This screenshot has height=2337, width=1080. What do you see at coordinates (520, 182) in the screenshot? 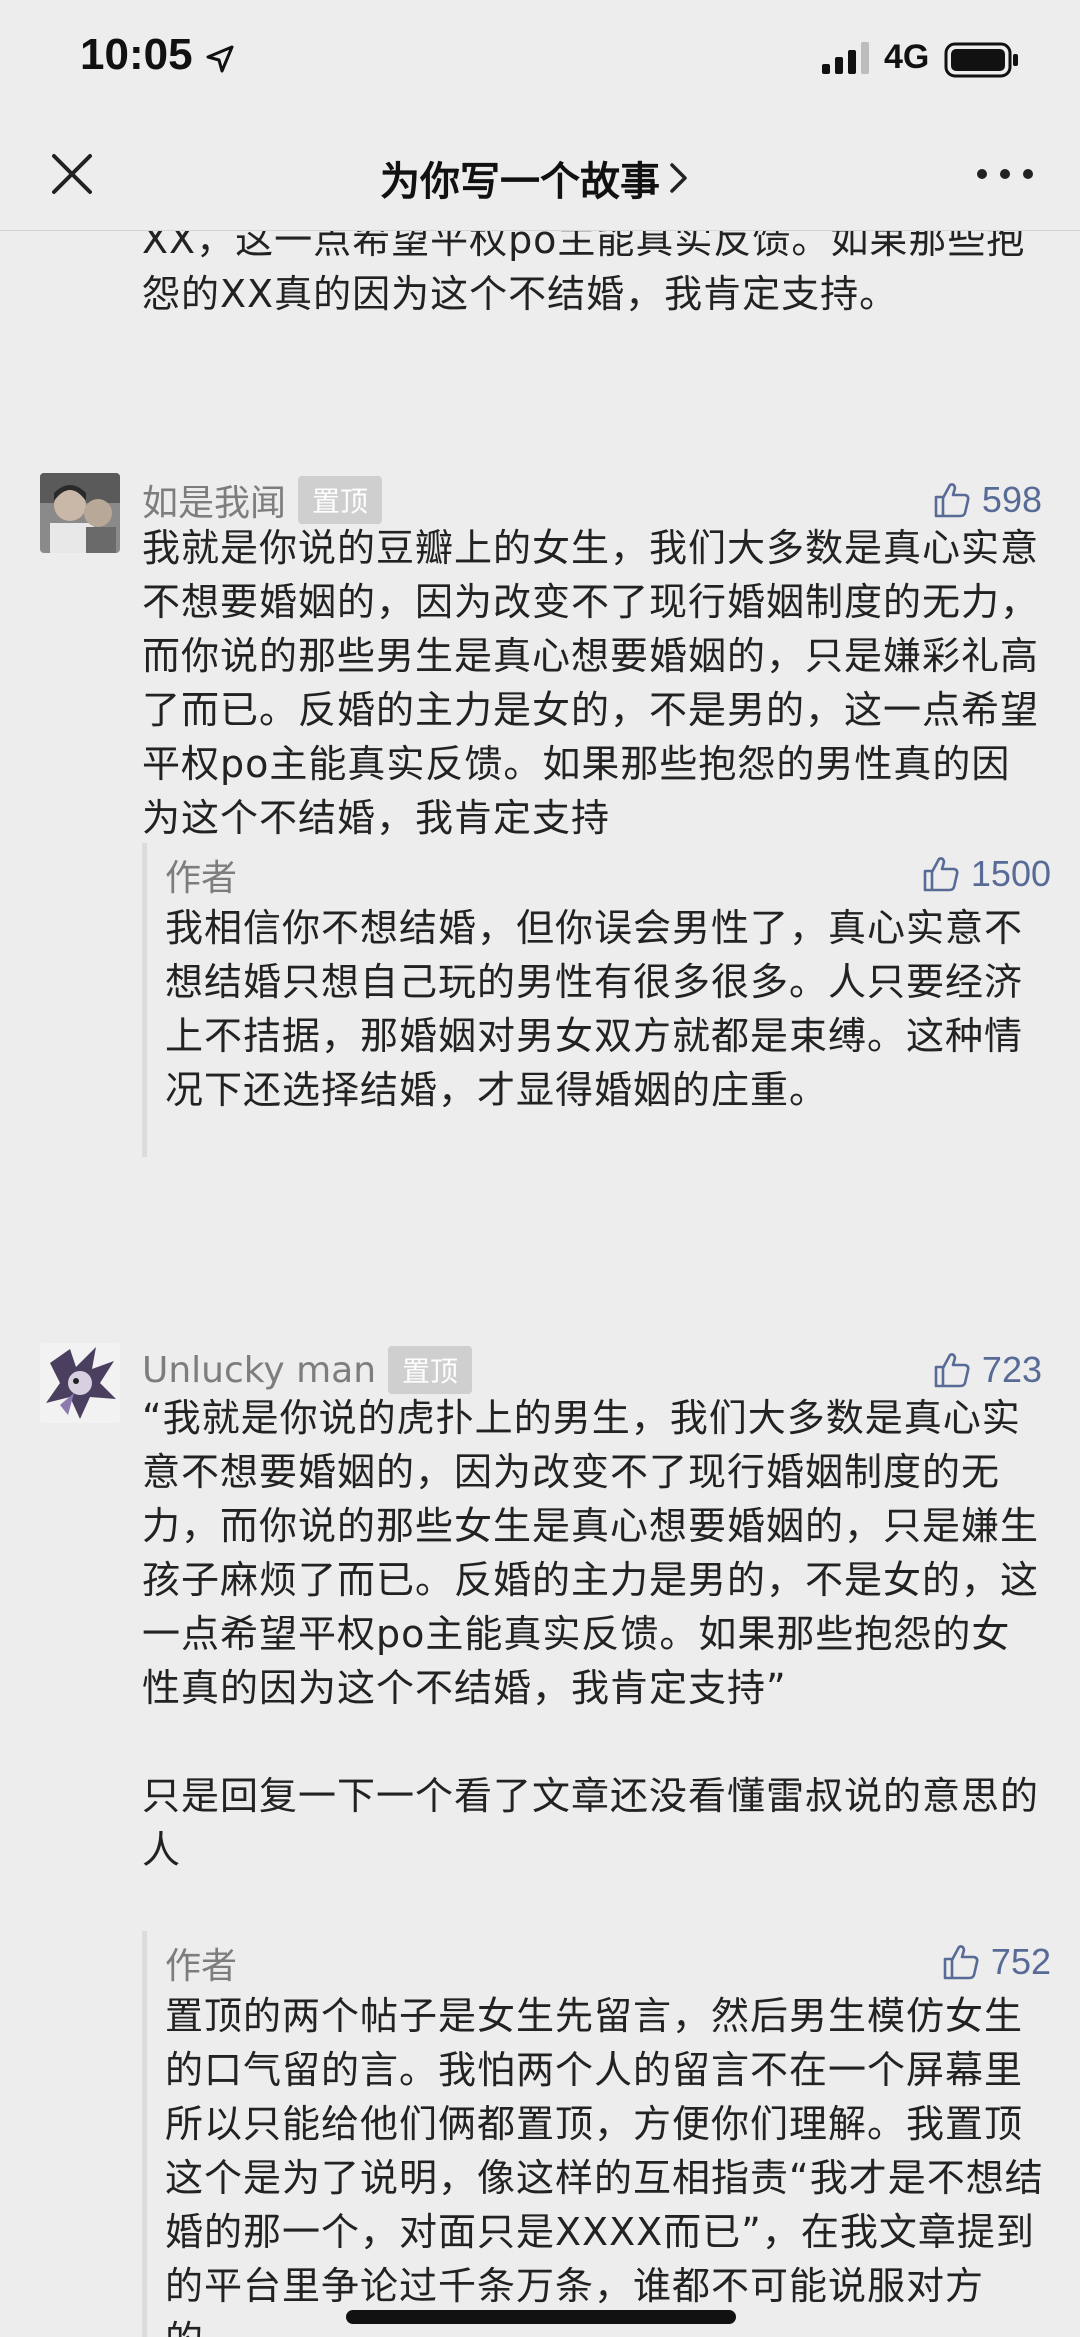
I see `page-title: 为你写一个故事` at bounding box center [520, 182].